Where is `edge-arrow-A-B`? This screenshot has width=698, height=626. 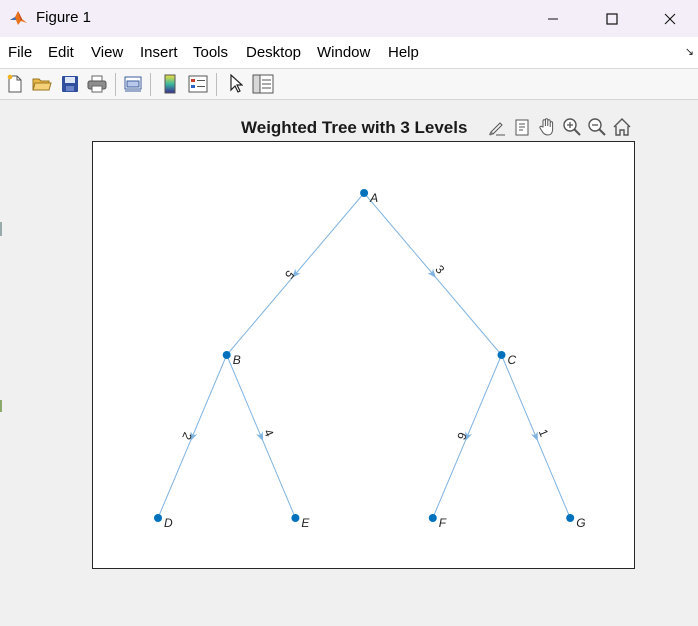 edge-arrow-A-B is located at coordinates (296, 273).